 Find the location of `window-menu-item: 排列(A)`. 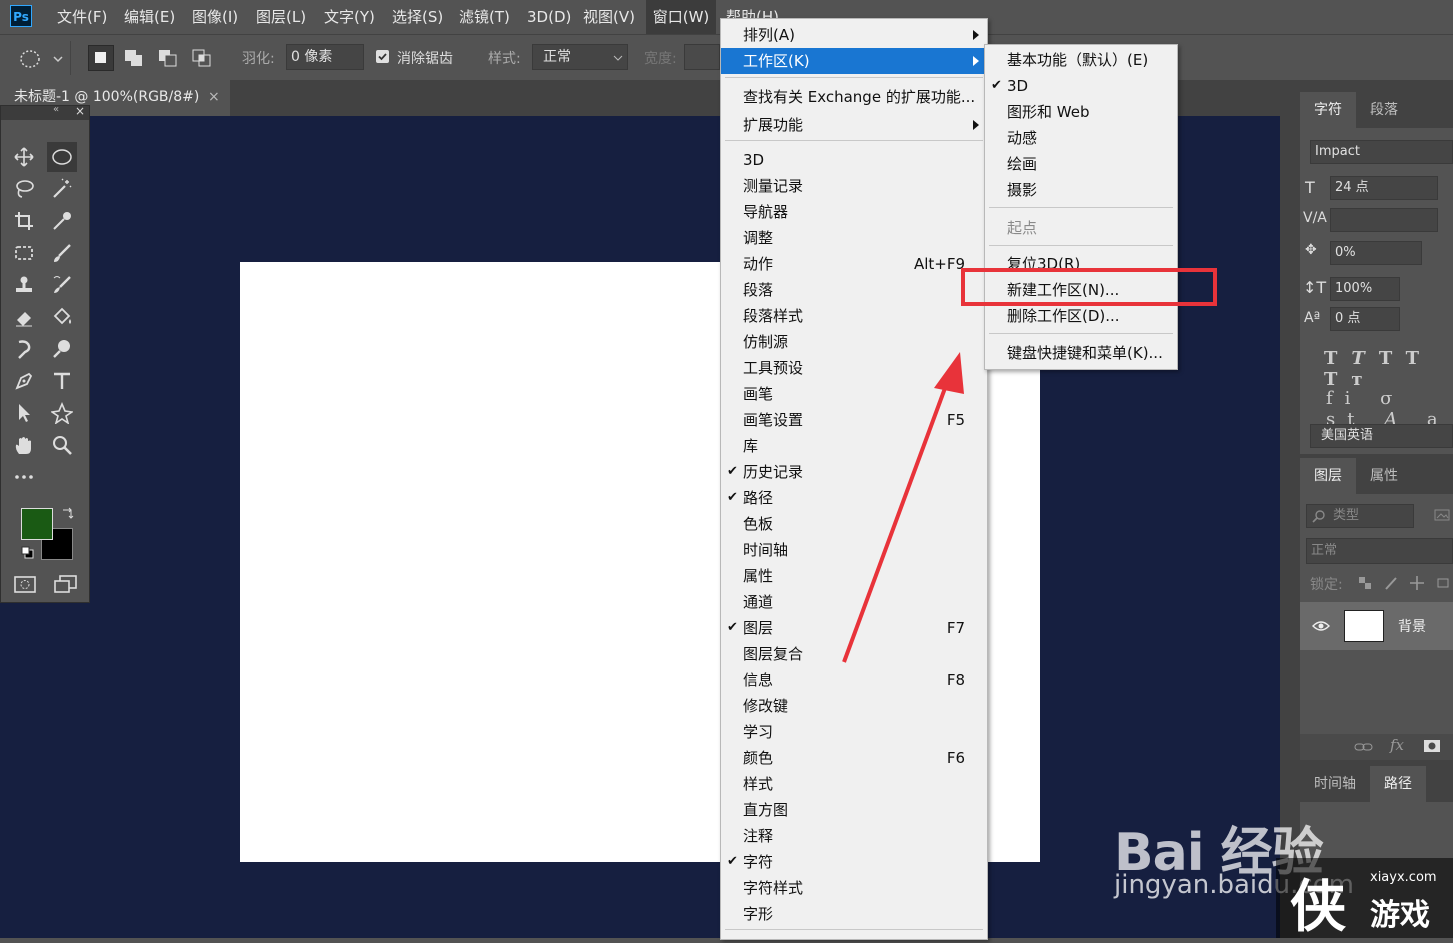

window-menu-item: 排列(A) is located at coordinates (854, 35).